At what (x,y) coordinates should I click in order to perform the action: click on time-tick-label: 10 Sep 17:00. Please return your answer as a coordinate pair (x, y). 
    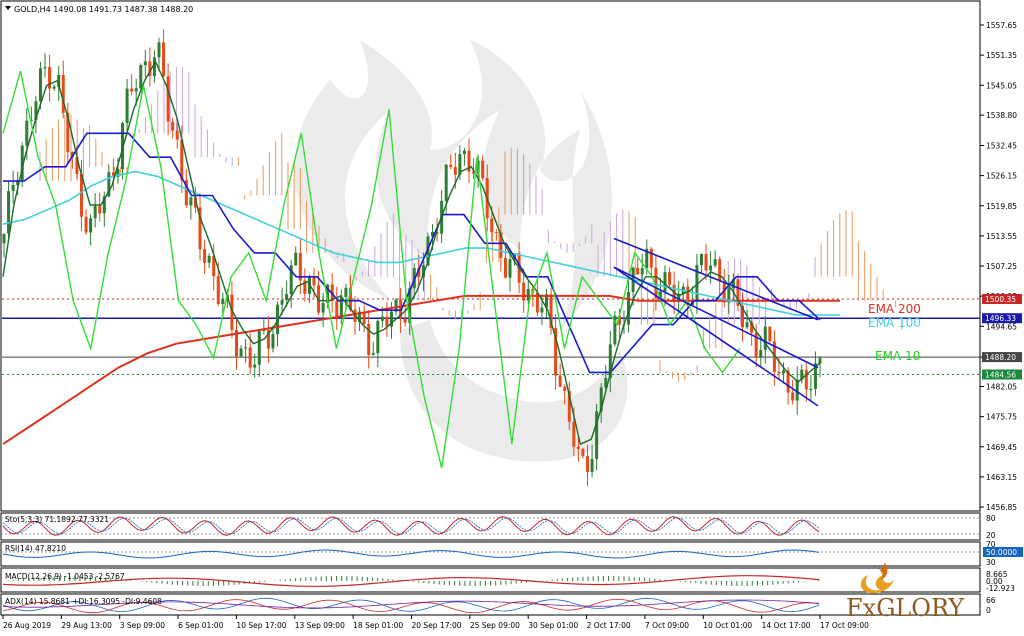
    Looking at the image, I should click on (261, 625).